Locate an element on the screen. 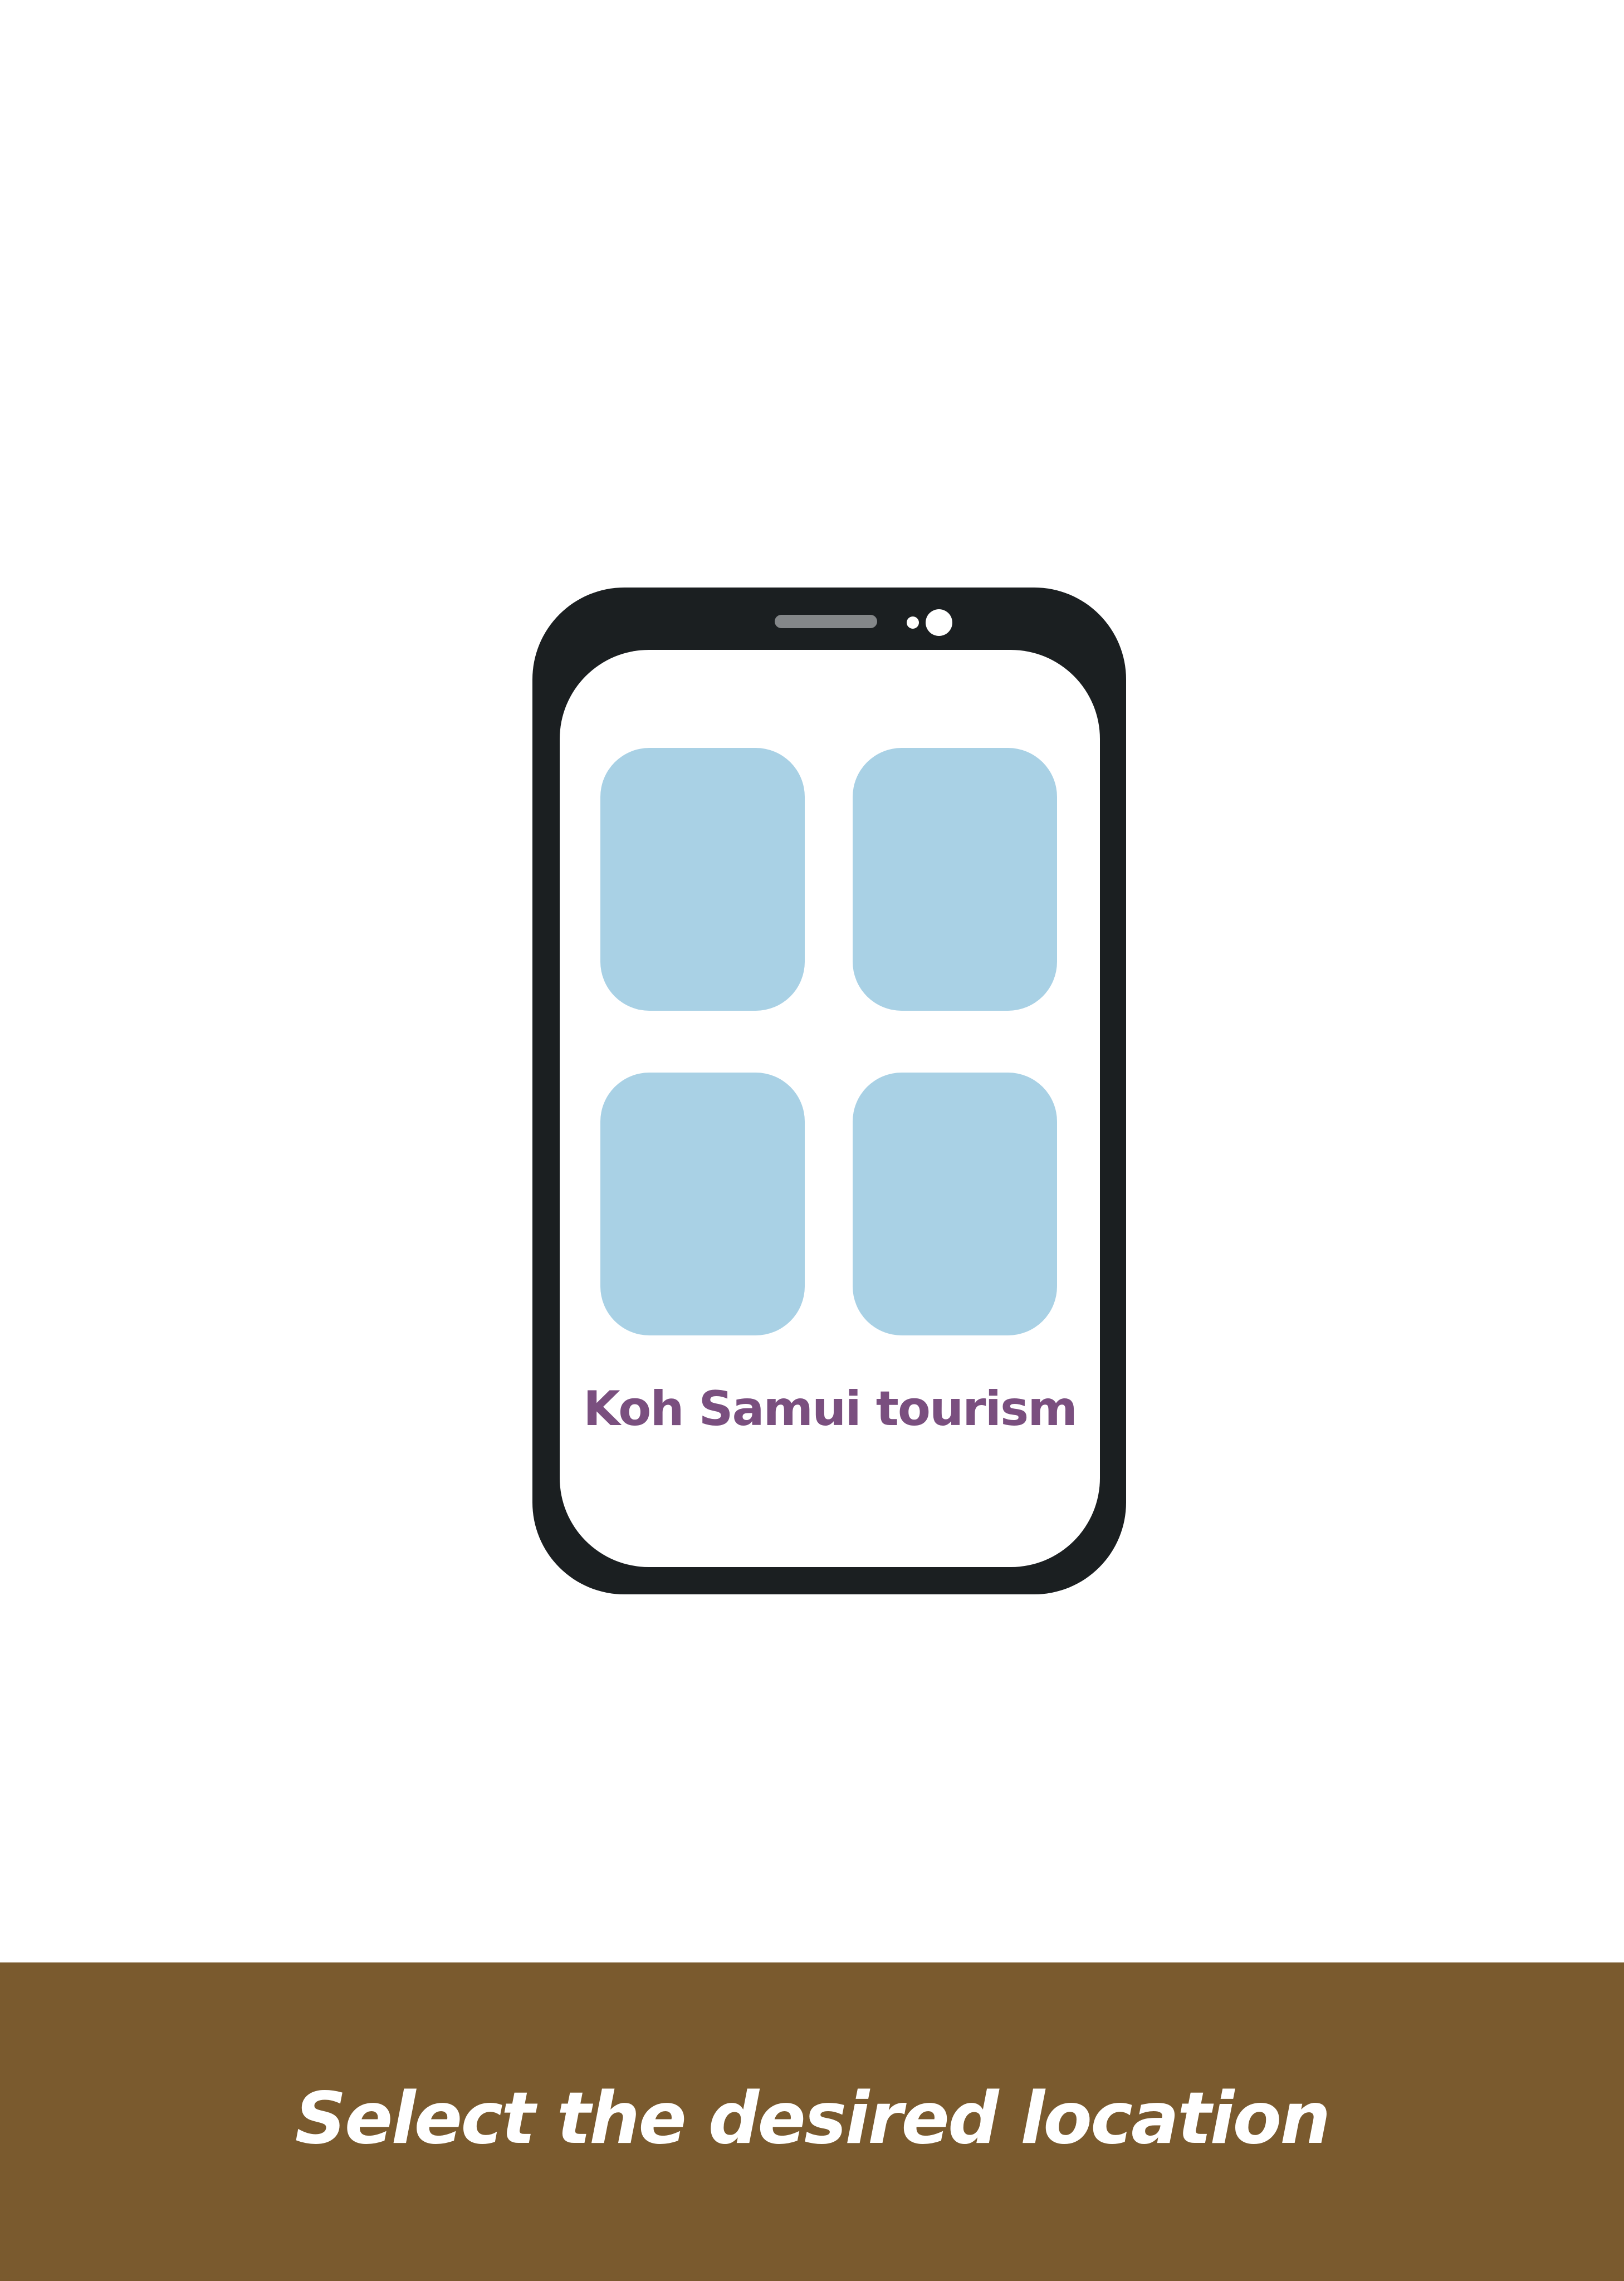 Image resolution: width=1624 pixels, height=2281 pixels. instruction-text: Select the desired location is located at coordinates (813, 2118).